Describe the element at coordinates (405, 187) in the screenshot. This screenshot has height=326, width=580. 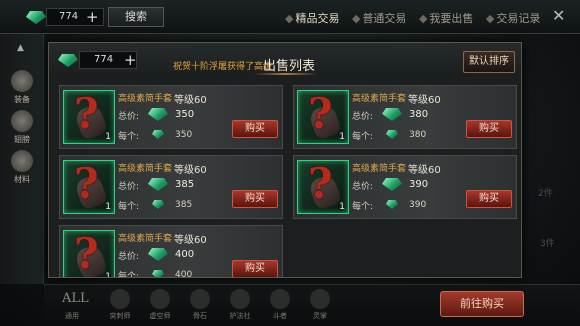
I see `item-card: ? 1 高级素简手套 等级60 总价: 390 每个: 390 购买` at that location.